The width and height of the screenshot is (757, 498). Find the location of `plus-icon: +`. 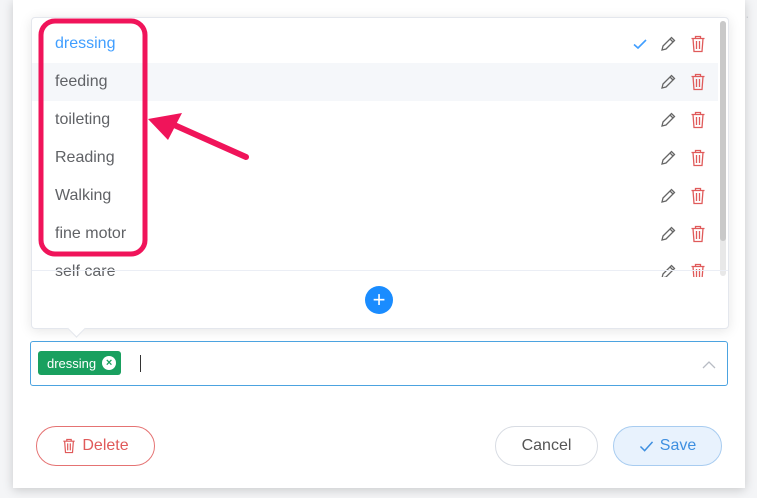

plus-icon: + is located at coordinates (379, 299).